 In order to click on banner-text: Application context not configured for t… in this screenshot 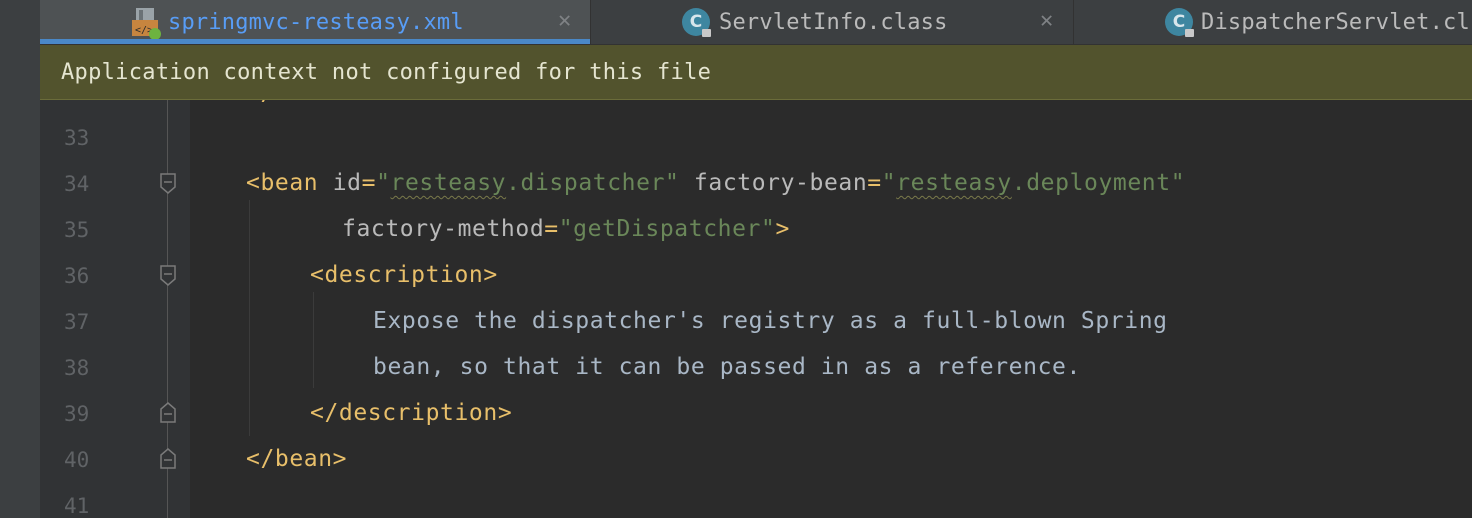, I will do `click(386, 72)`.